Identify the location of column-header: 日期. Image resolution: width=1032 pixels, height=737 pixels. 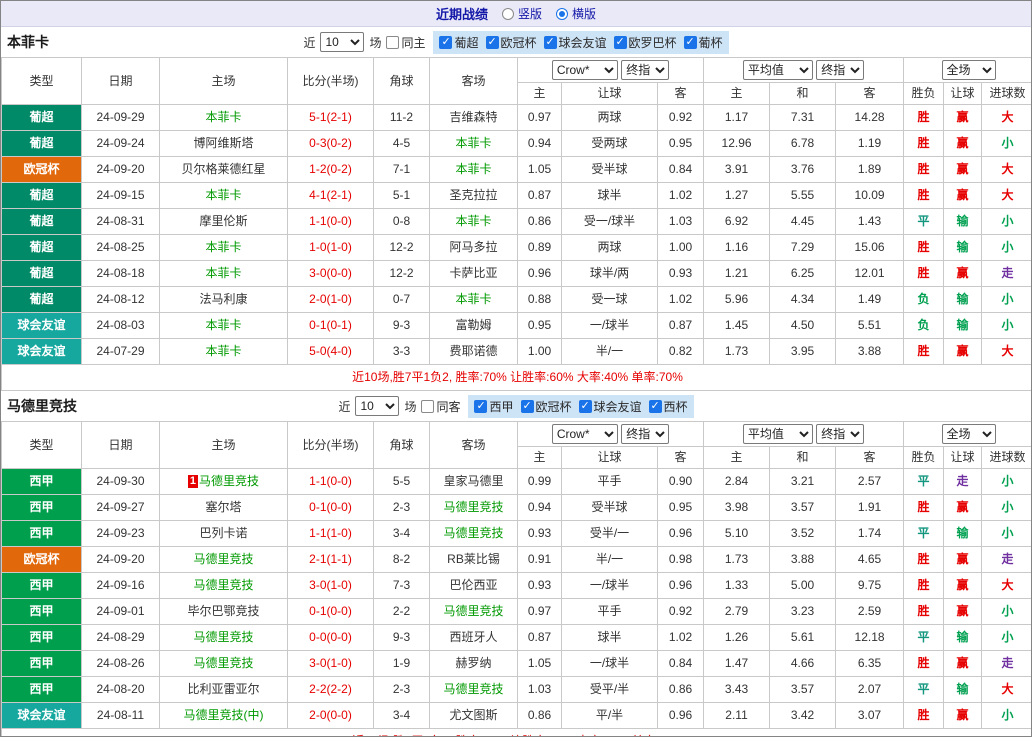
(120, 81).